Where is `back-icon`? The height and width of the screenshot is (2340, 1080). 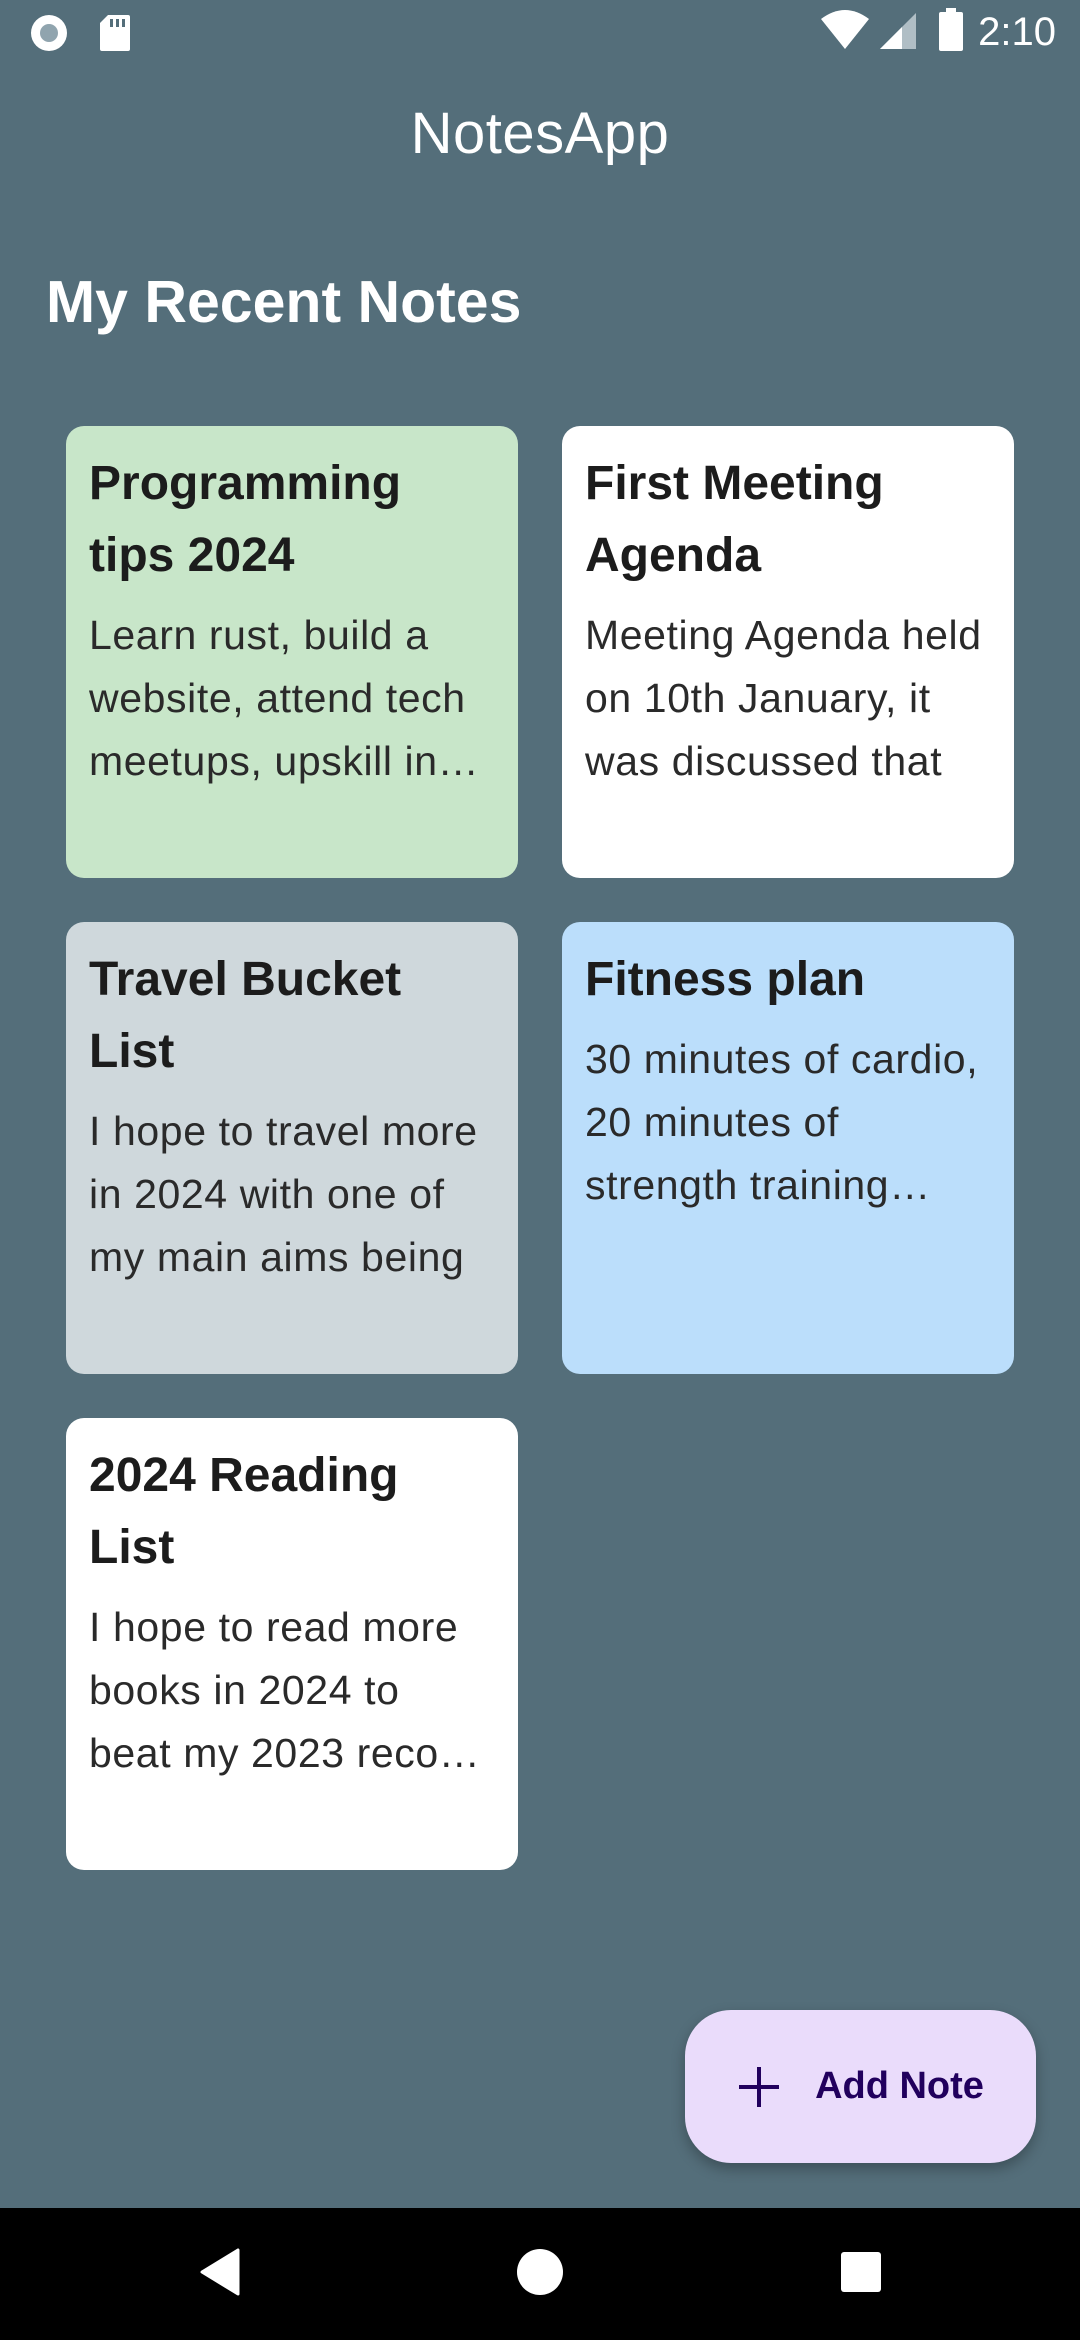
back-icon is located at coordinates (220, 2274).